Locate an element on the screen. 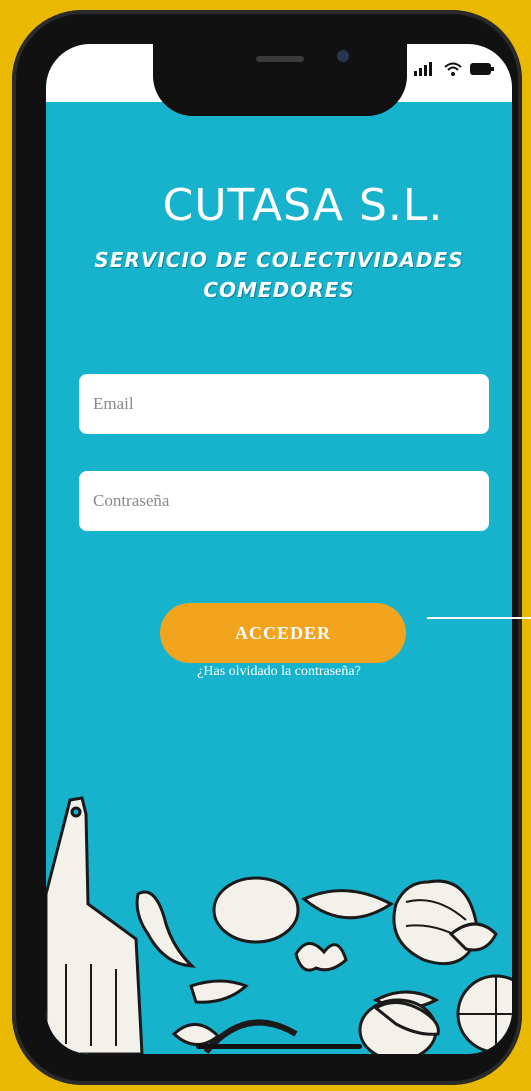 Image resolution: width=531 pixels, height=1091 pixels. login-button: ACCEDER is located at coordinates (283, 633).